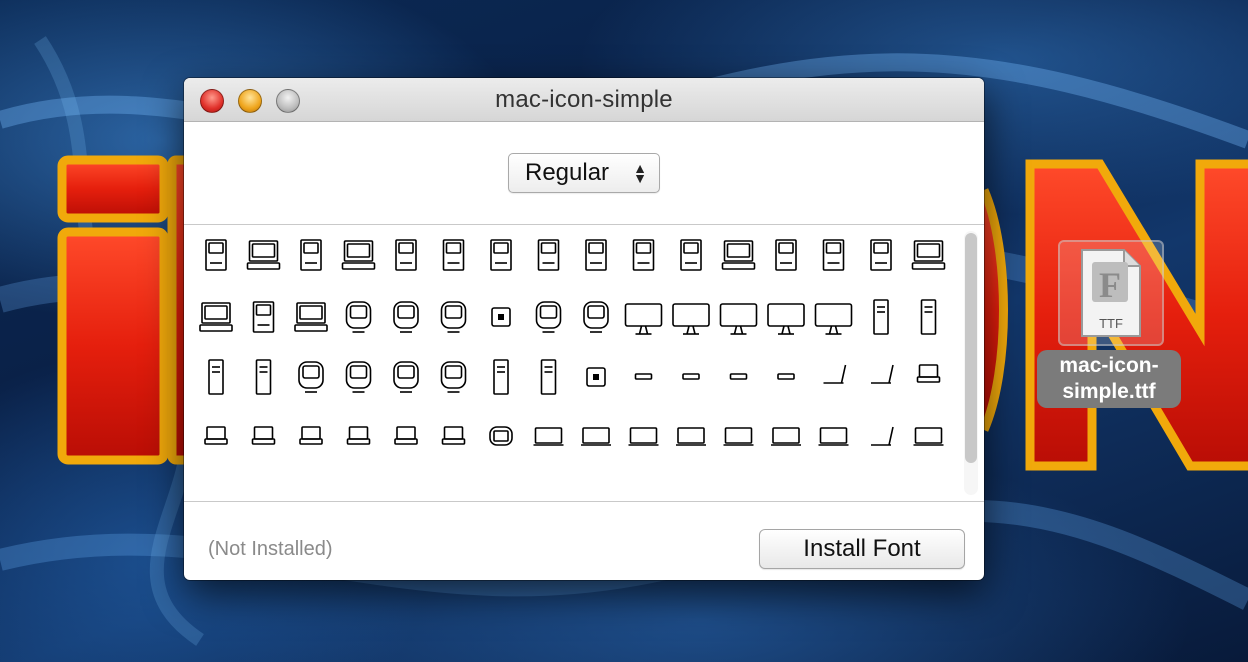 The width and height of the screenshot is (1248, 662). What do you see at coordinates (263, 377) in the screenshot?
I see `glyph-tower-g3` at bounding box center [263, 377].